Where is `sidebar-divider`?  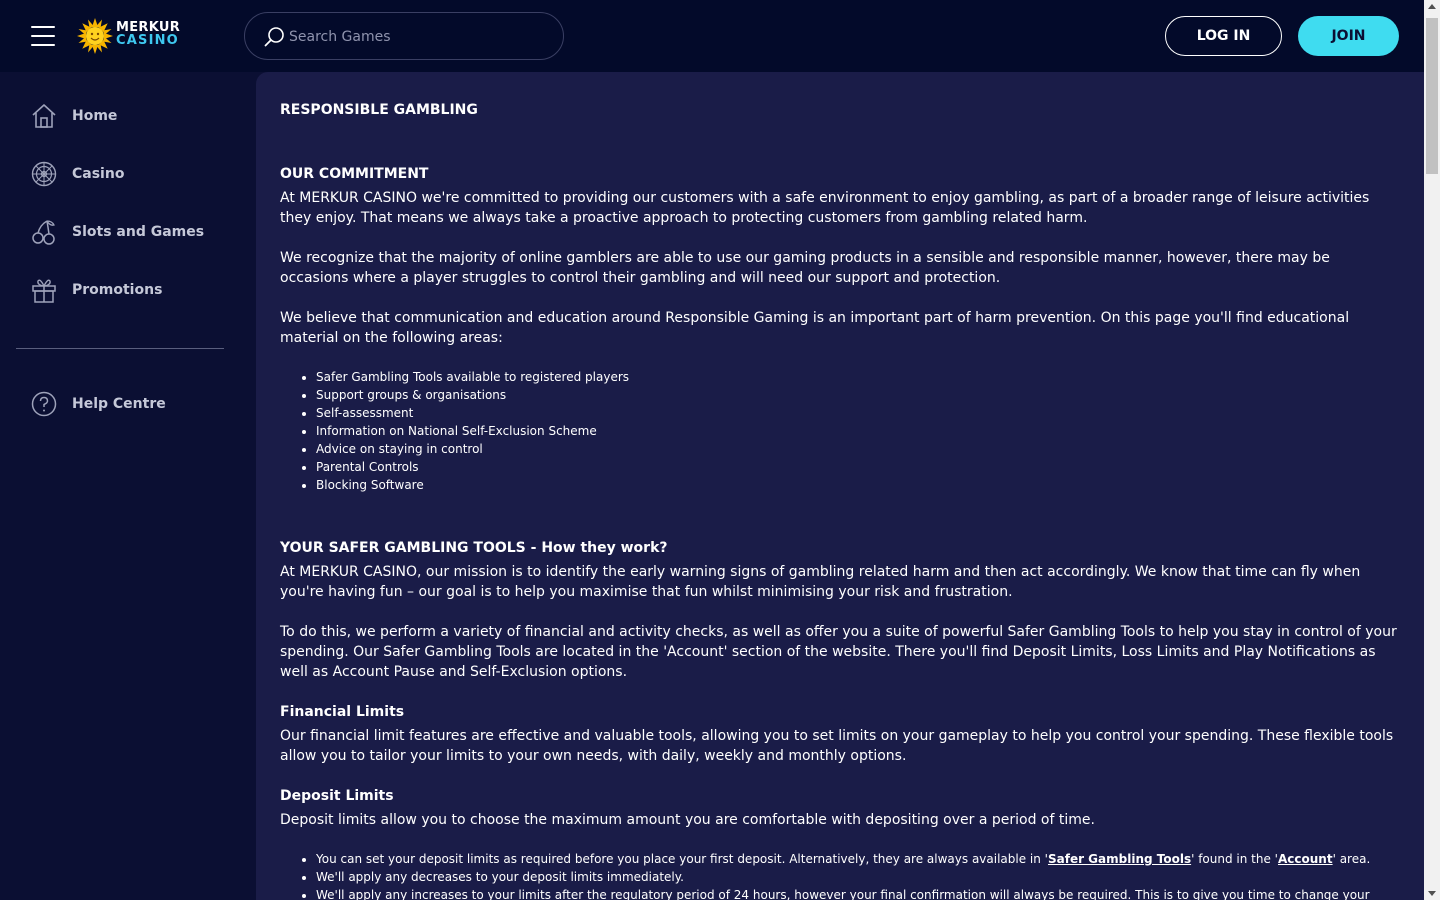 sidebar-divider is located at coordinates (120, 348).